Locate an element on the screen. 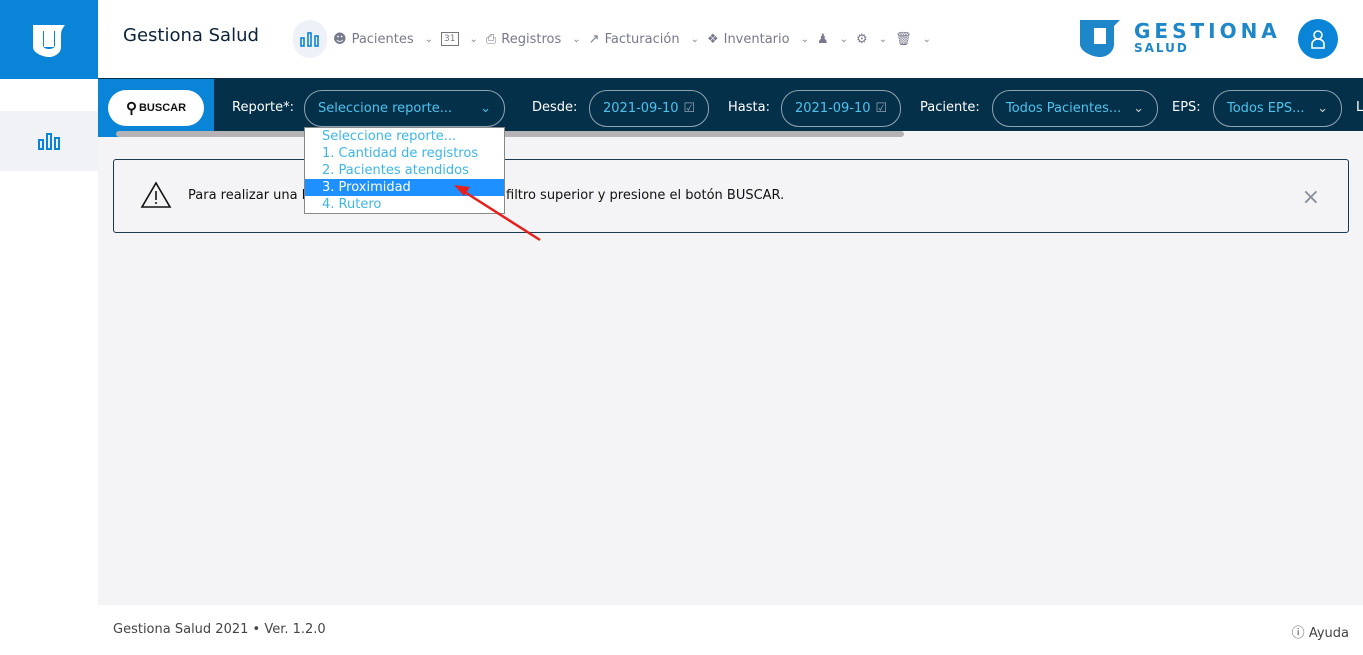 This screenshot has width=1363, height=655. nav-facturacion: ↗ Facturación ⌄ is located at coordinates (644, 39).